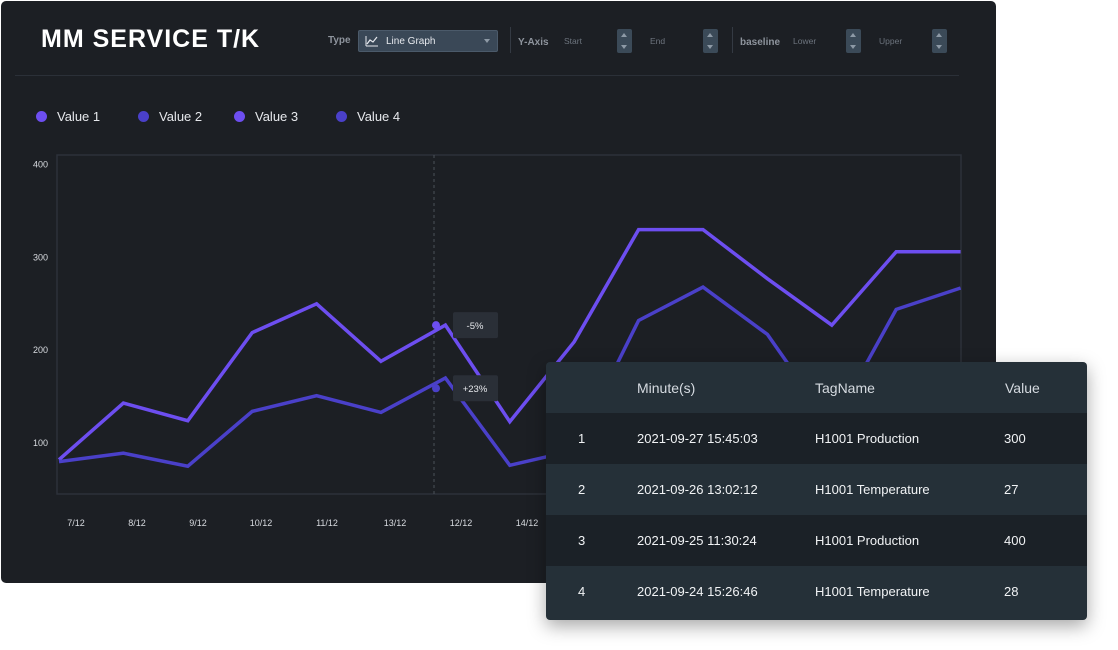  I want to click on y-tick-label: 200, so click(40, 350).